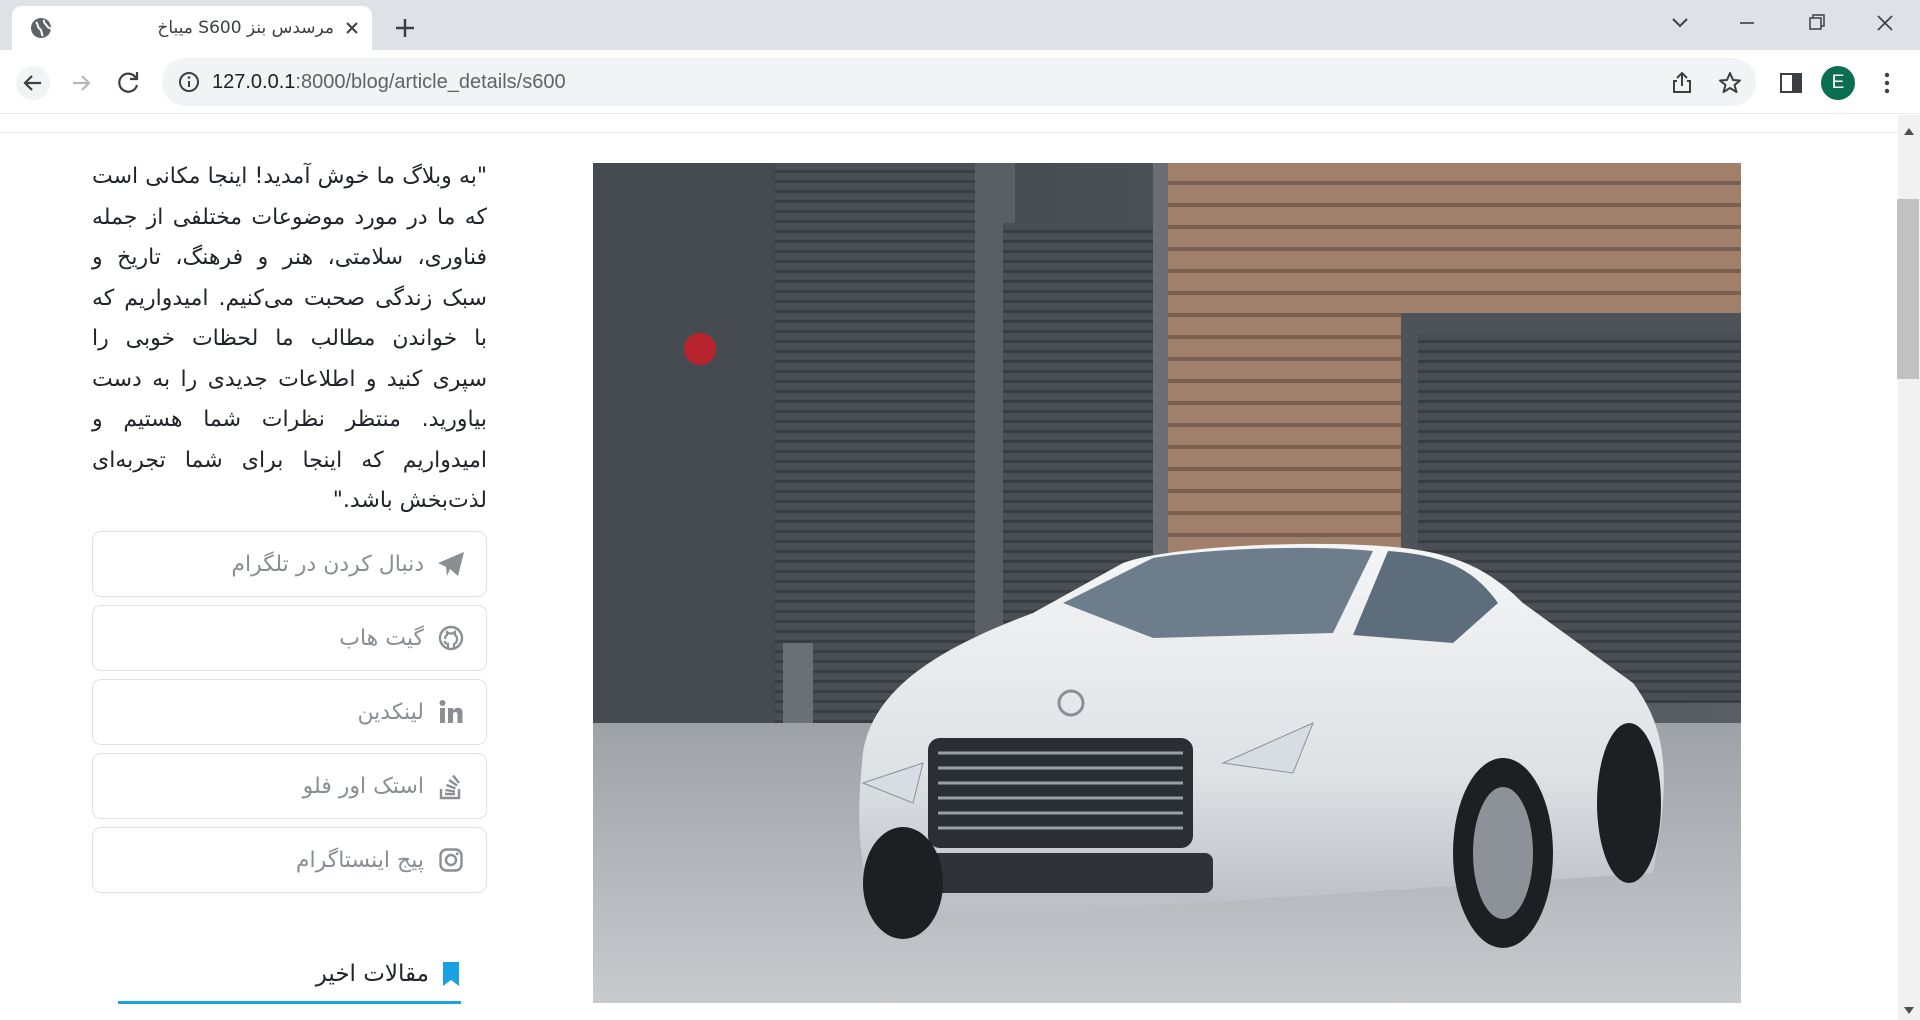  Describe the element at coordinates (289, 974) in the screenshot. I see `recent-articles-header: مقالات اخیر` at that location.